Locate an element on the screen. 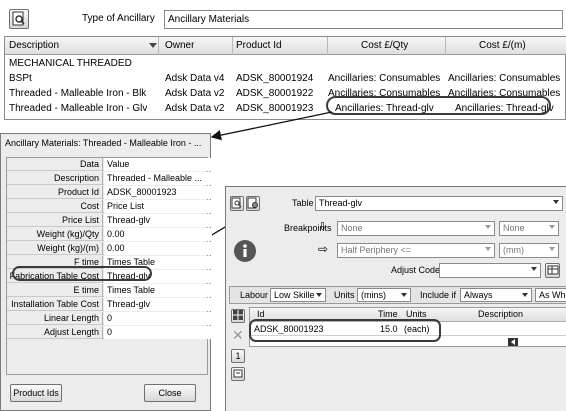 The width and height of the screenshot is (566, 411). col-id: Id is located at coordinates (261, 314).